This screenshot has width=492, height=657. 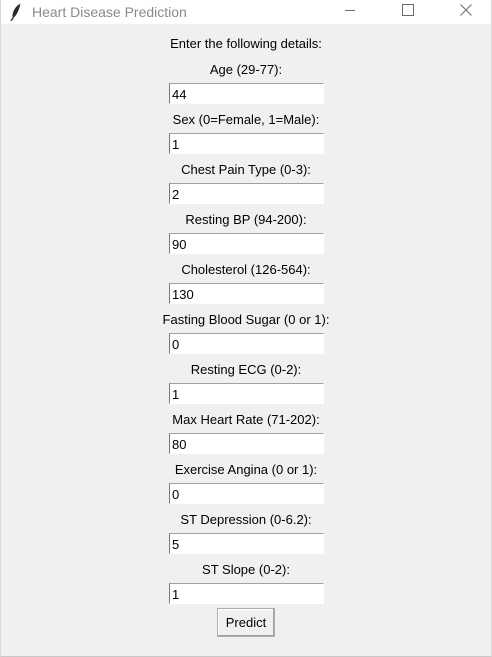 I want to click on close-icon, so click(x=466, y=12).